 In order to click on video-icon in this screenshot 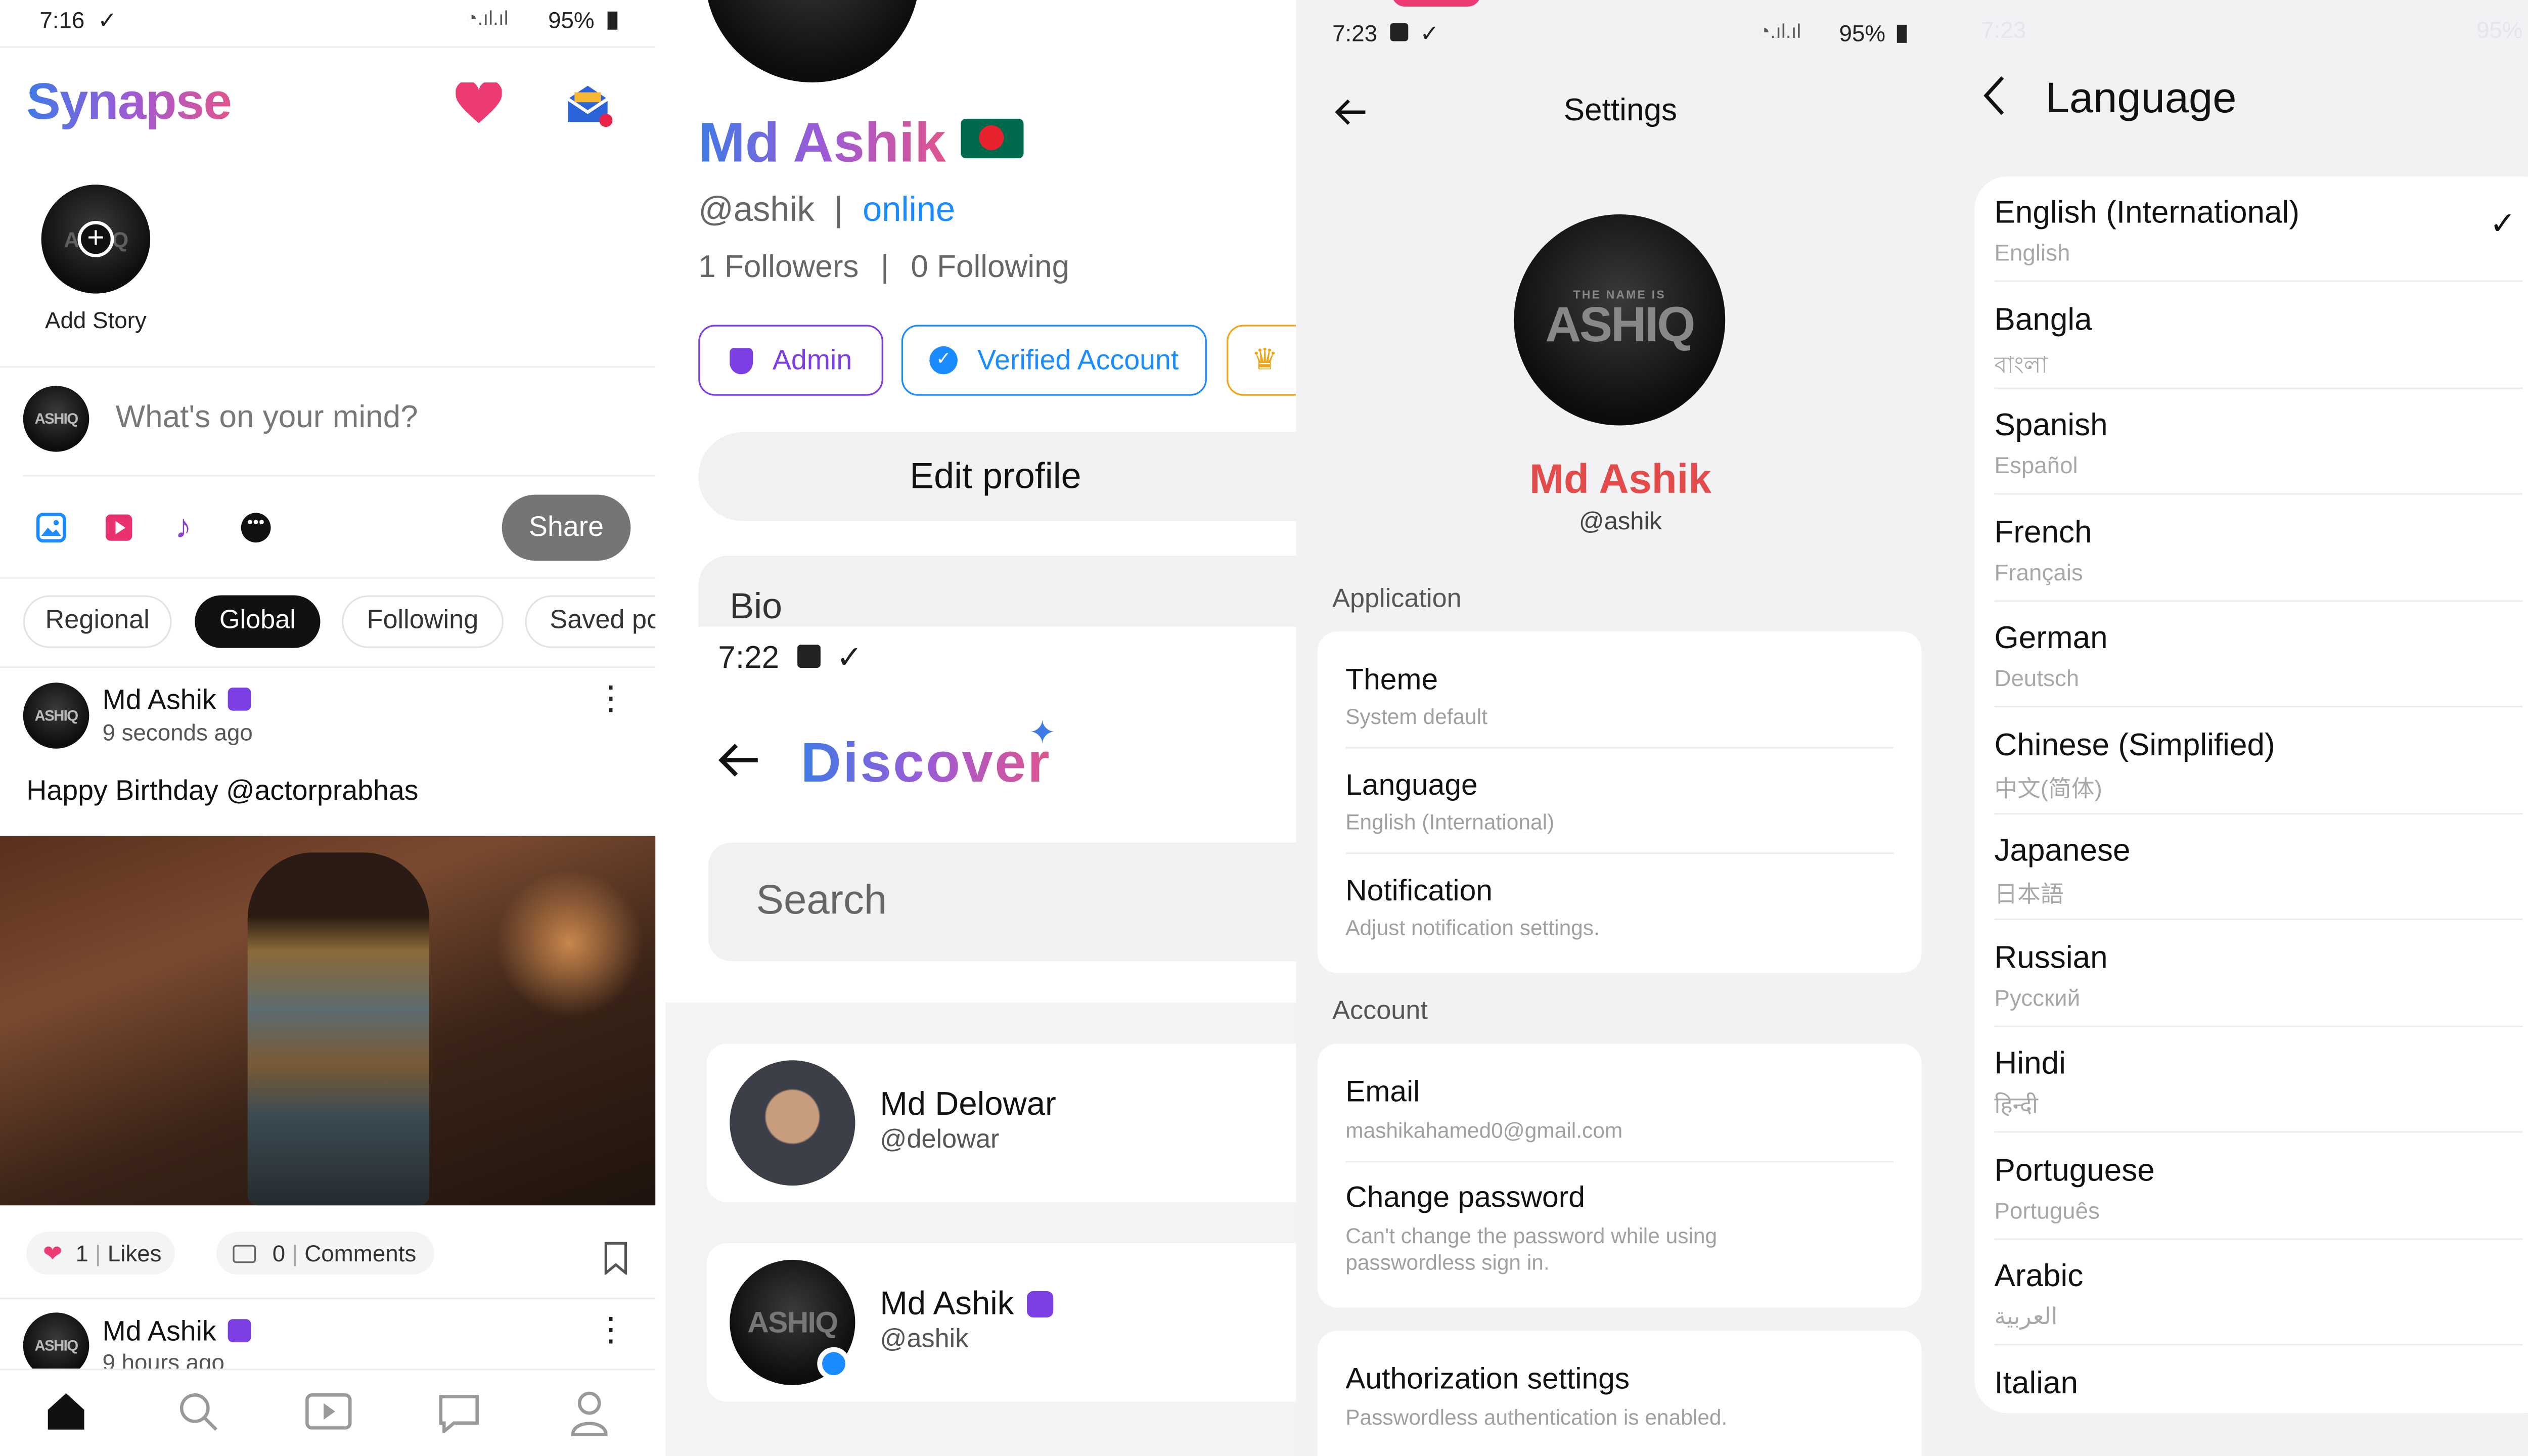, I will do `click(119, 532)`.